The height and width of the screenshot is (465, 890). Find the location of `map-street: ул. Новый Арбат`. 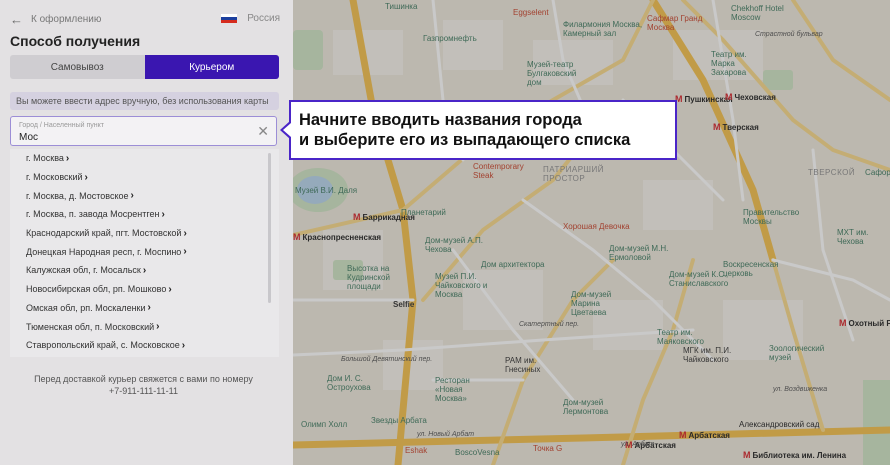

map-street: ул. Новый Арбат is located at coordinates (446, 434).